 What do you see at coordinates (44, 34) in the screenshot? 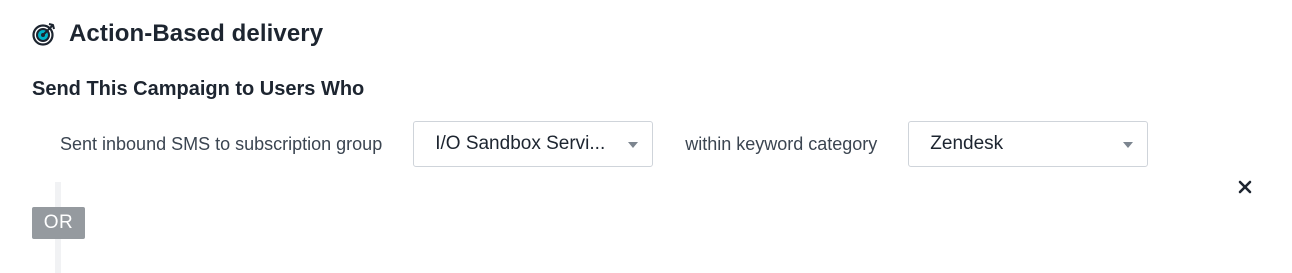
I see `target-icon` at bounding box center [44, 34].